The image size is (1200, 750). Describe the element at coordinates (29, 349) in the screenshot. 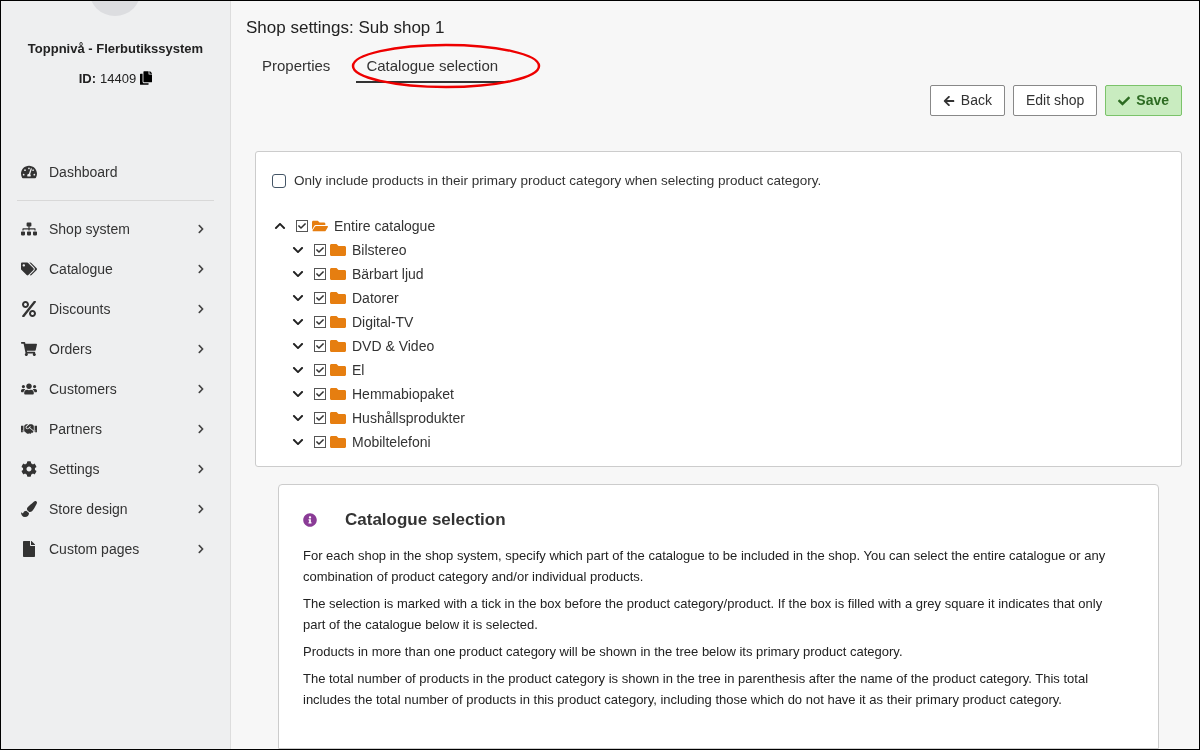

I see `cart-icon` at that location.